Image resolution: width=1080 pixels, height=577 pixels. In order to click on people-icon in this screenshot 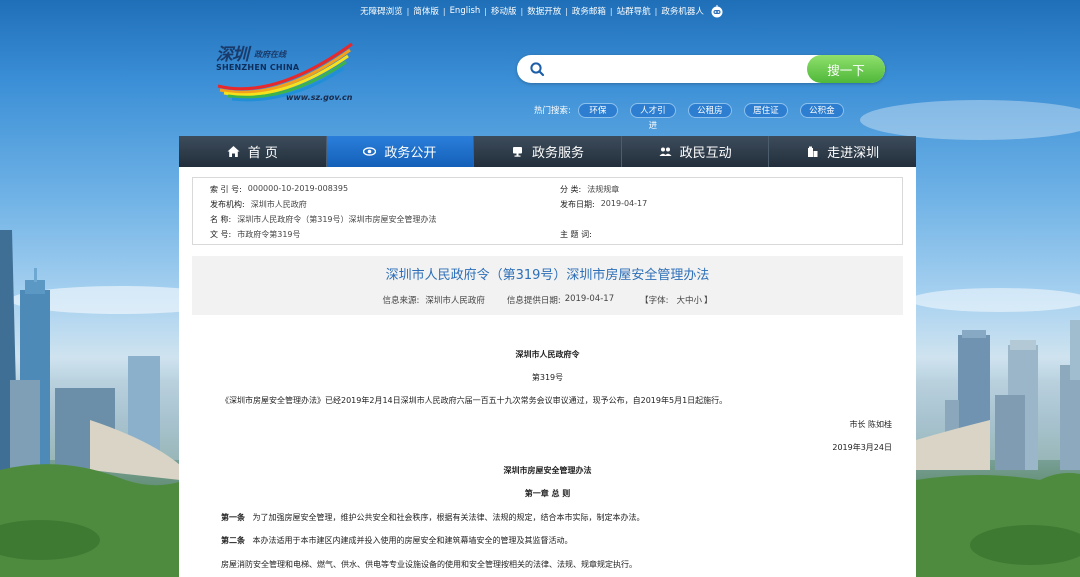, I will do `click(665, 151)`.